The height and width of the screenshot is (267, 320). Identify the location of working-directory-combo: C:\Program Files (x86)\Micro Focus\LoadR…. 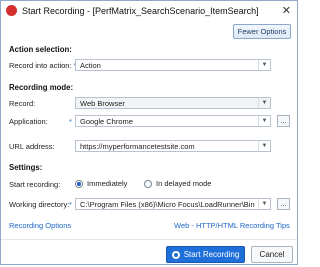
(173, 204).